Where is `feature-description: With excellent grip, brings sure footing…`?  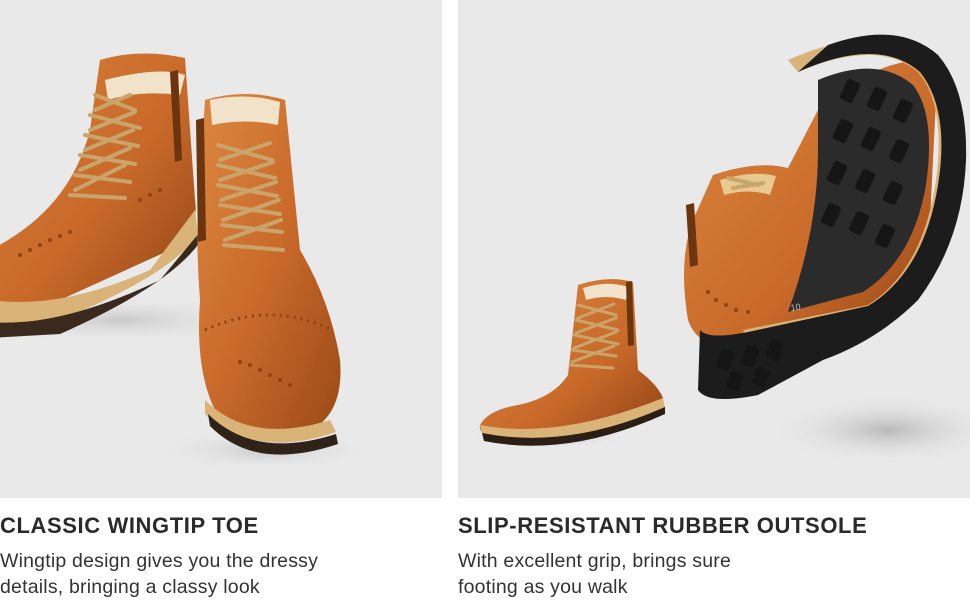 feature-description: With excellent grip, brings sure footing… is located at coordinates (594, 574).